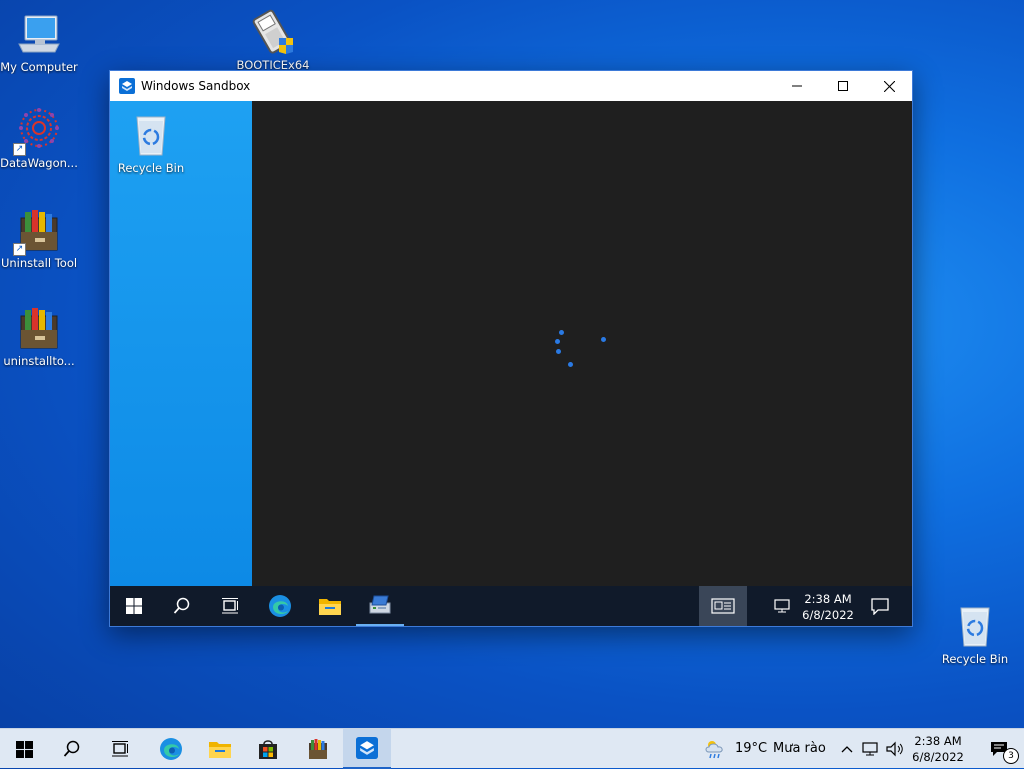 The width and height of the screenshot is (1024, 769). I want to click on notification-count-badge: 3, so click(1011, 756).